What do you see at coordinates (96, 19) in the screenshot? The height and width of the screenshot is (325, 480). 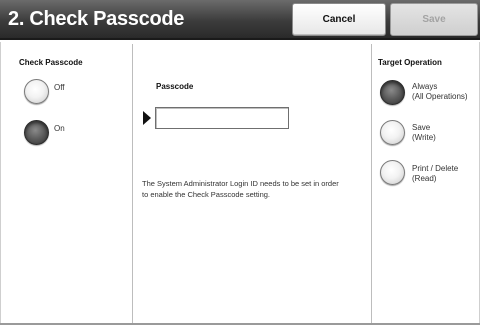 I see `page-title: 2. Check Passcode` at bounding box center [96, 19].